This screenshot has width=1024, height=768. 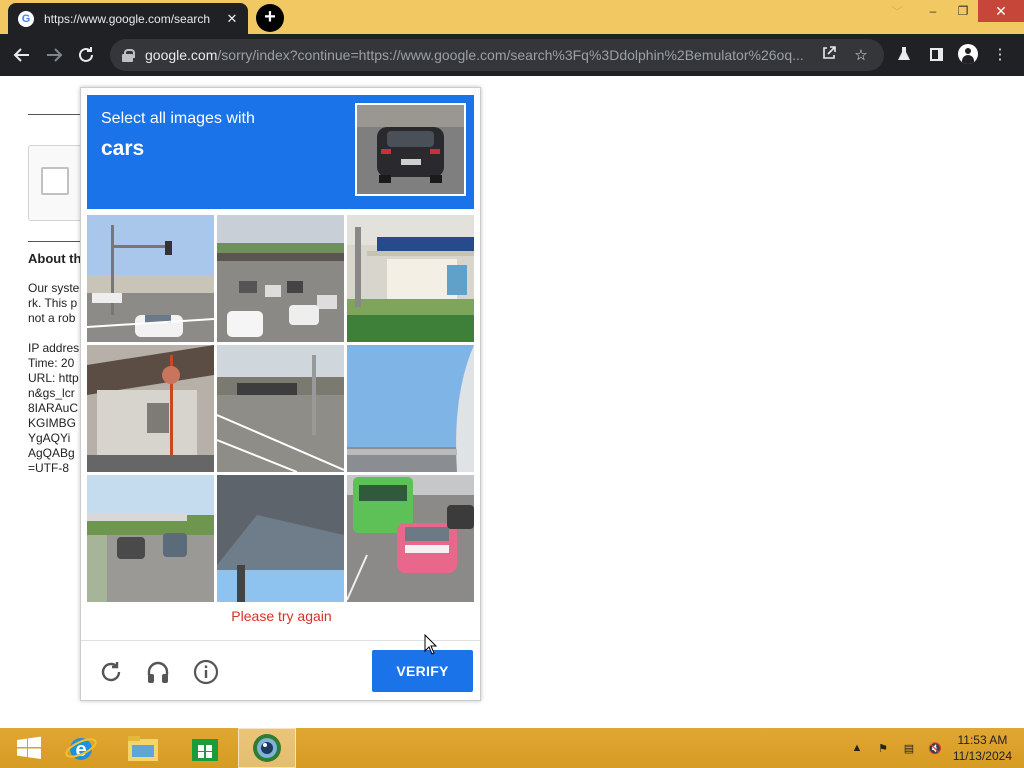 What do you see at coordinates (861, 55) in the screenshot?
I see `bookmark-star-icon: ☆` at bounding box center [861, 55].